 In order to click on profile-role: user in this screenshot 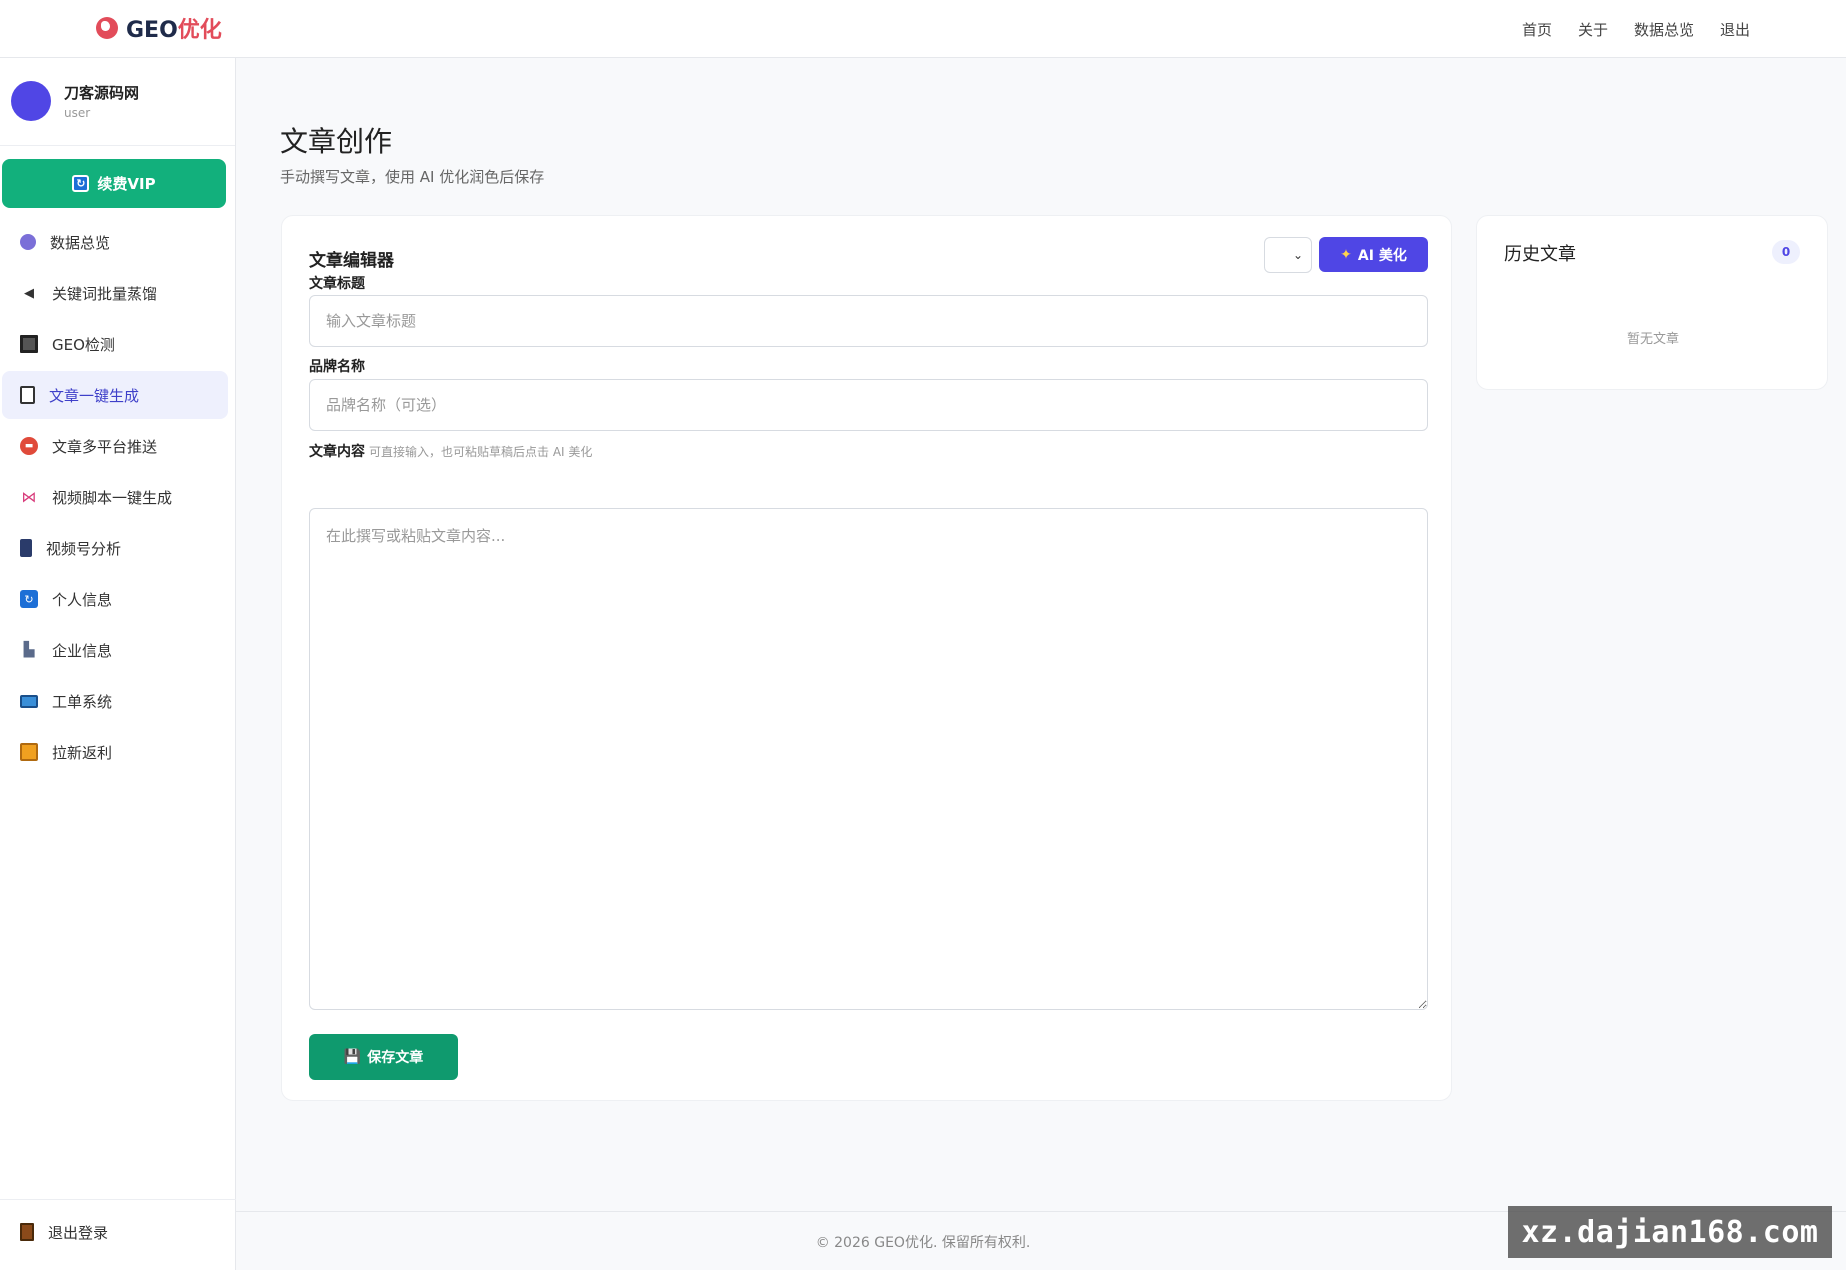, I will do `click(77, 113)`.